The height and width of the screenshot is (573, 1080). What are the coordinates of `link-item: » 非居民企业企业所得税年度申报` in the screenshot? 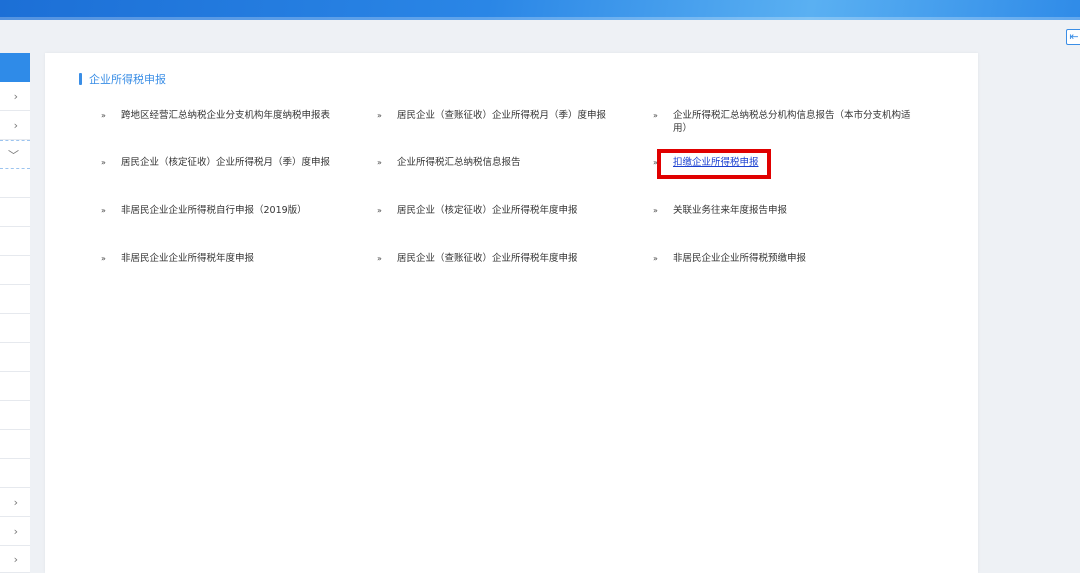 It's located at (177, 258).